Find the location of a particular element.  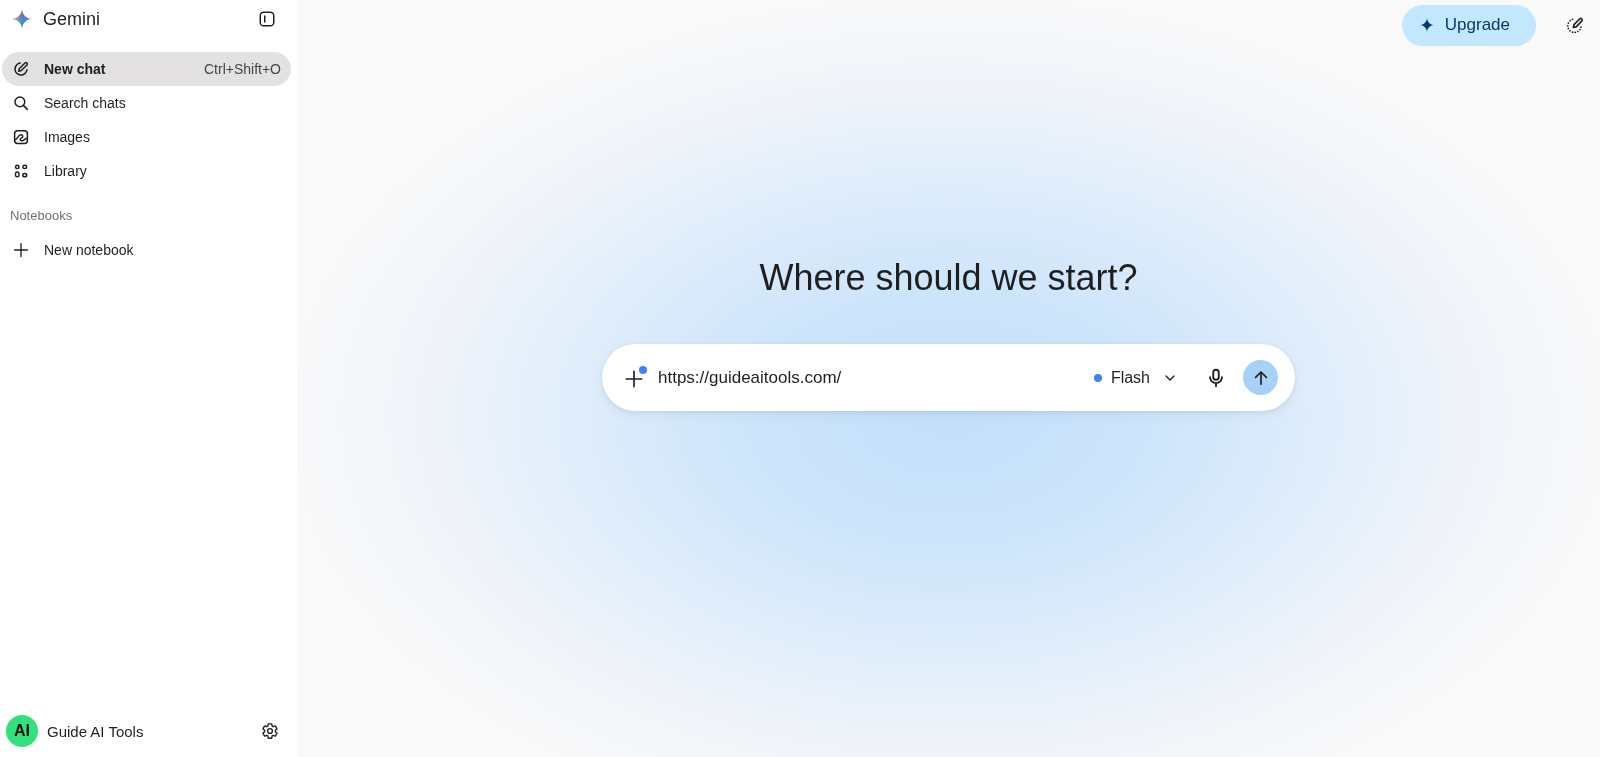

greeting-heading: Where should we start? is located at coordinates (948, 278).